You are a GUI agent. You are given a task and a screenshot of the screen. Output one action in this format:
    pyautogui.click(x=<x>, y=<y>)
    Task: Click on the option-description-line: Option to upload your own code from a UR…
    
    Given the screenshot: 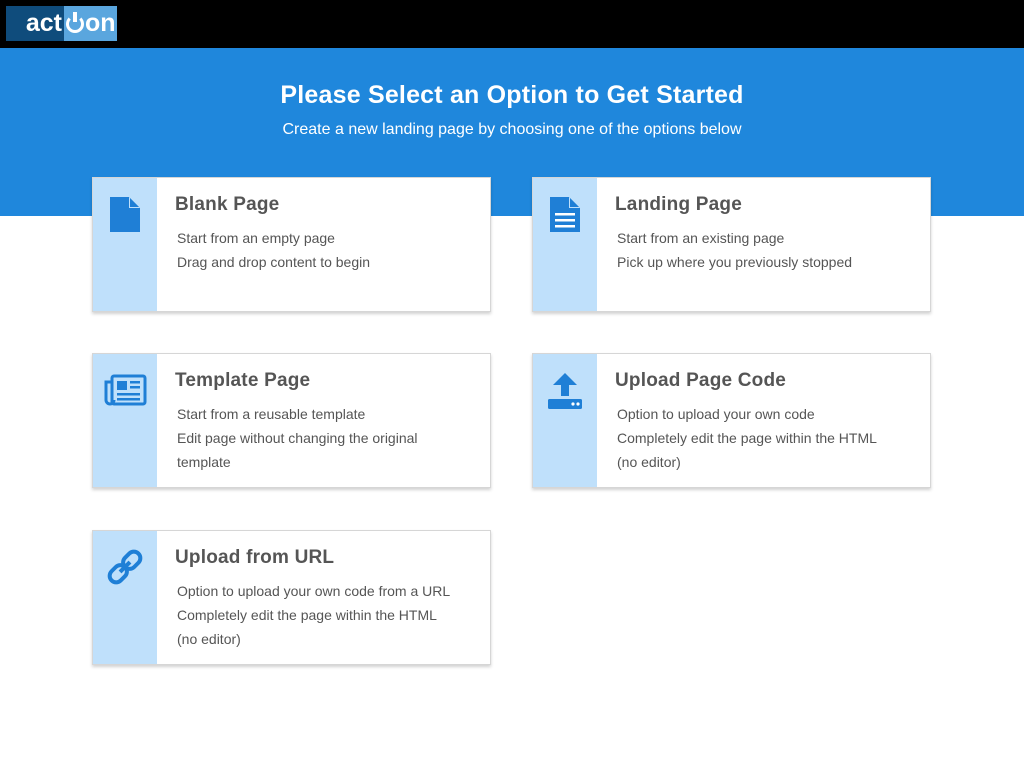 What is the action you would take?
    pyautogui.click(x=314, y=591)
    